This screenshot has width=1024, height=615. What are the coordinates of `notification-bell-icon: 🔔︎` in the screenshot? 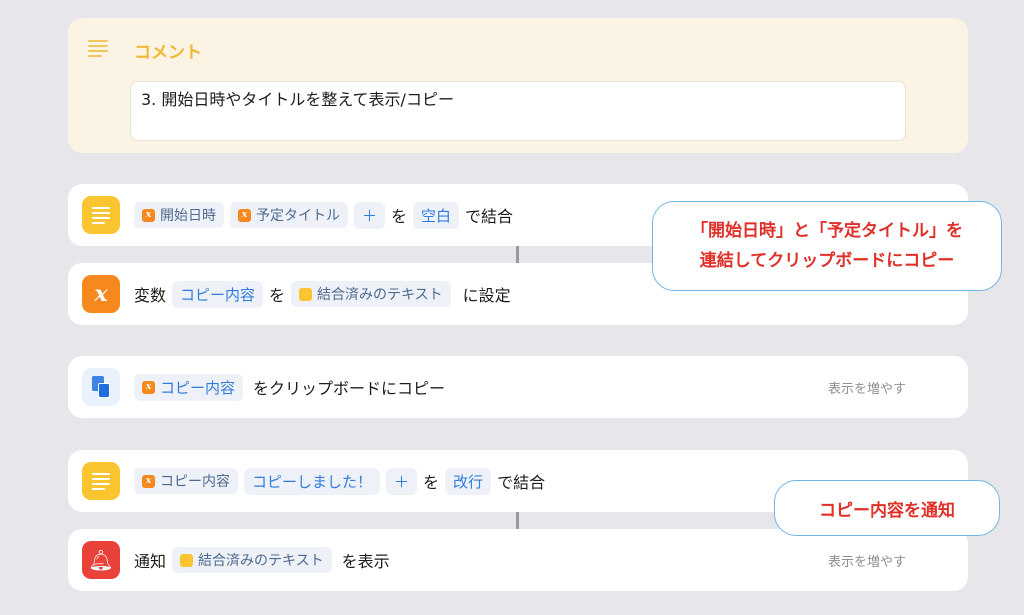 It's located at (101, 560).